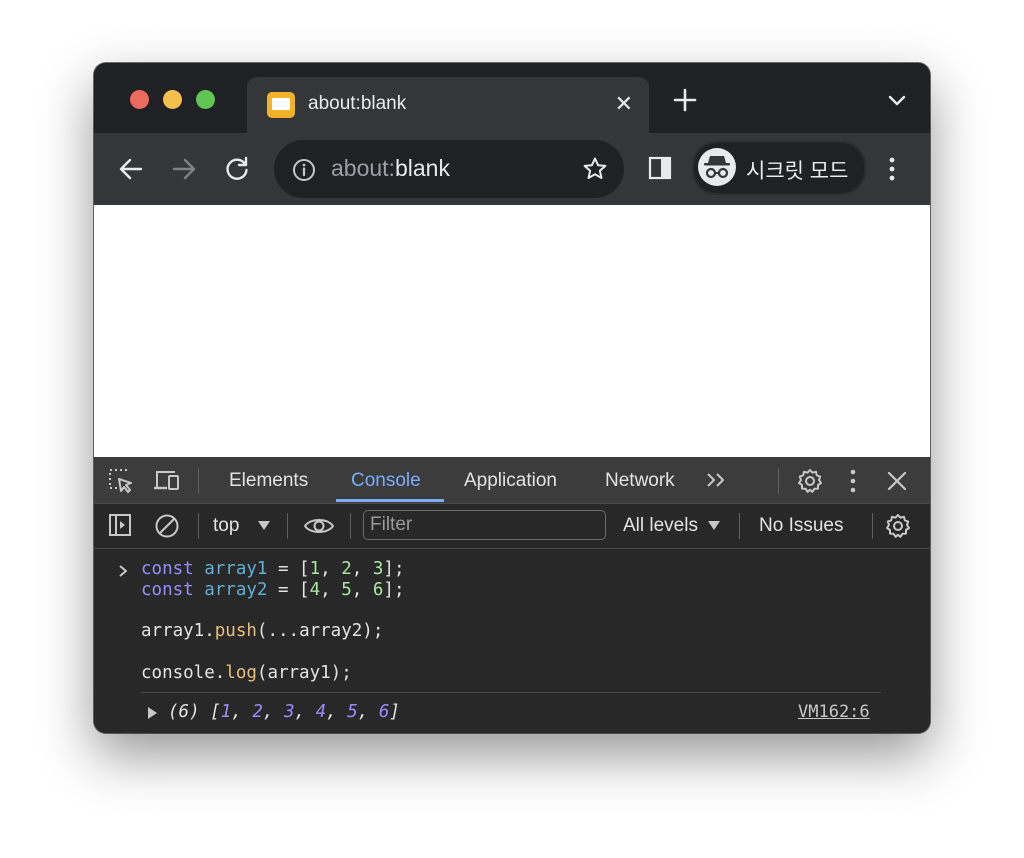 The image size is (1024, 858). What do you see at coordinates (834, 712) in the screenshot?
I see `source-link: VM162:6` at bounding box center [834, 712].